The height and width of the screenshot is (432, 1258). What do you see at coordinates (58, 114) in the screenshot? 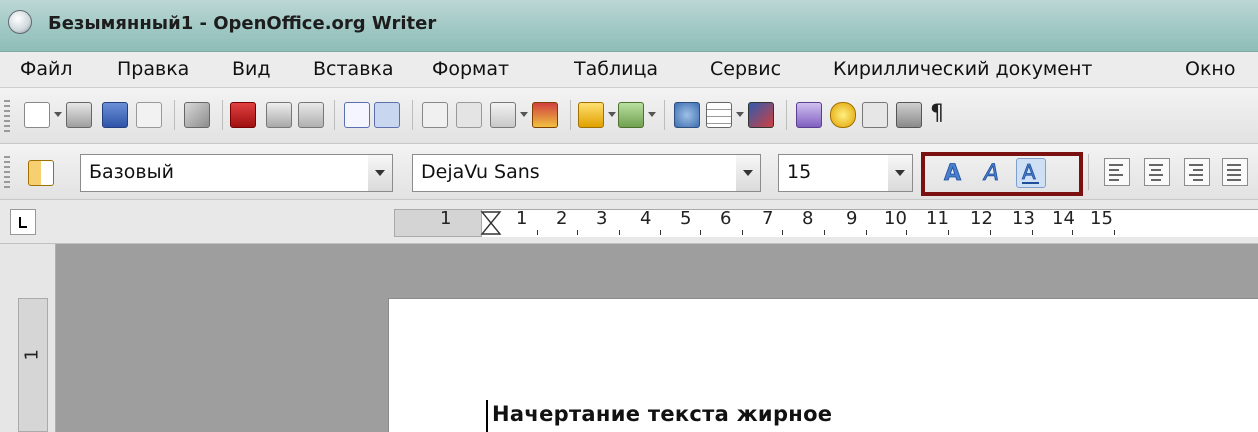
I see `new-dropdown-arrow-icon` at bounding box center [58, 114].